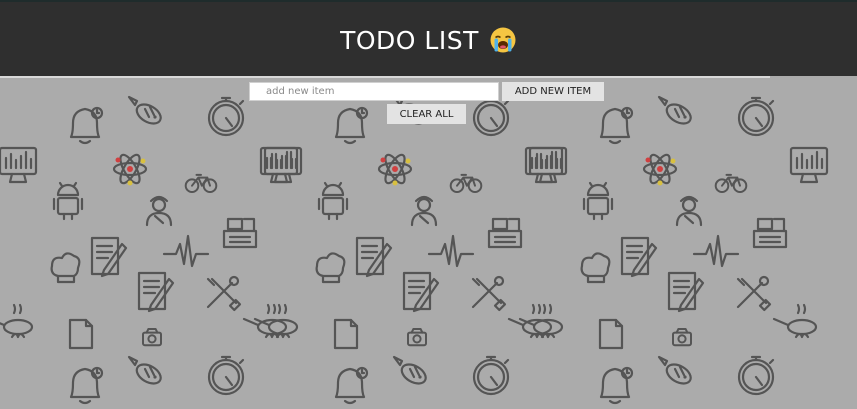 The image size is (857, 409). Describe the element at coordinates (374, 91) in the screenshot. I see `new-item-input` at that location.